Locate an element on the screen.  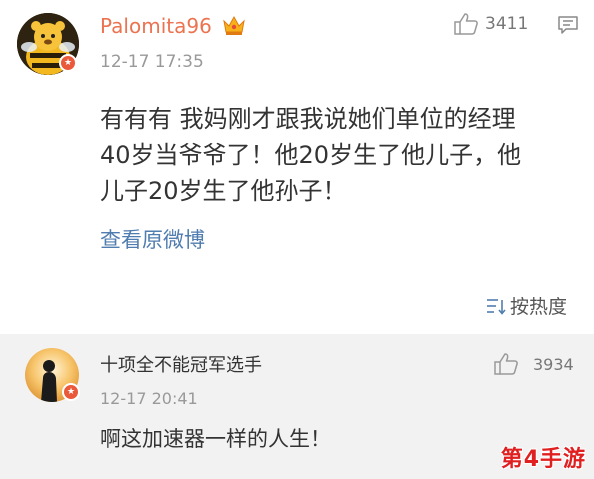
crown-icon is located at coordinates (234, 25).